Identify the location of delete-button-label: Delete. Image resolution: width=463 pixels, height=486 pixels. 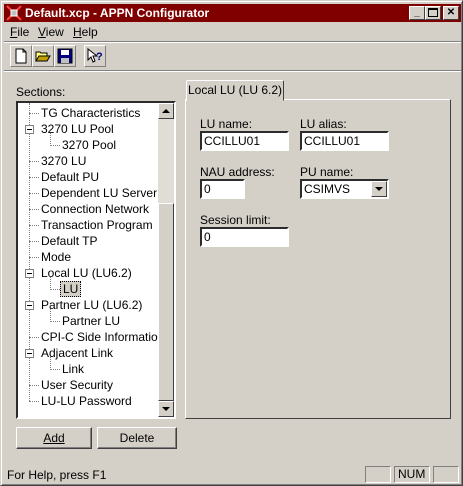
(137, 438).